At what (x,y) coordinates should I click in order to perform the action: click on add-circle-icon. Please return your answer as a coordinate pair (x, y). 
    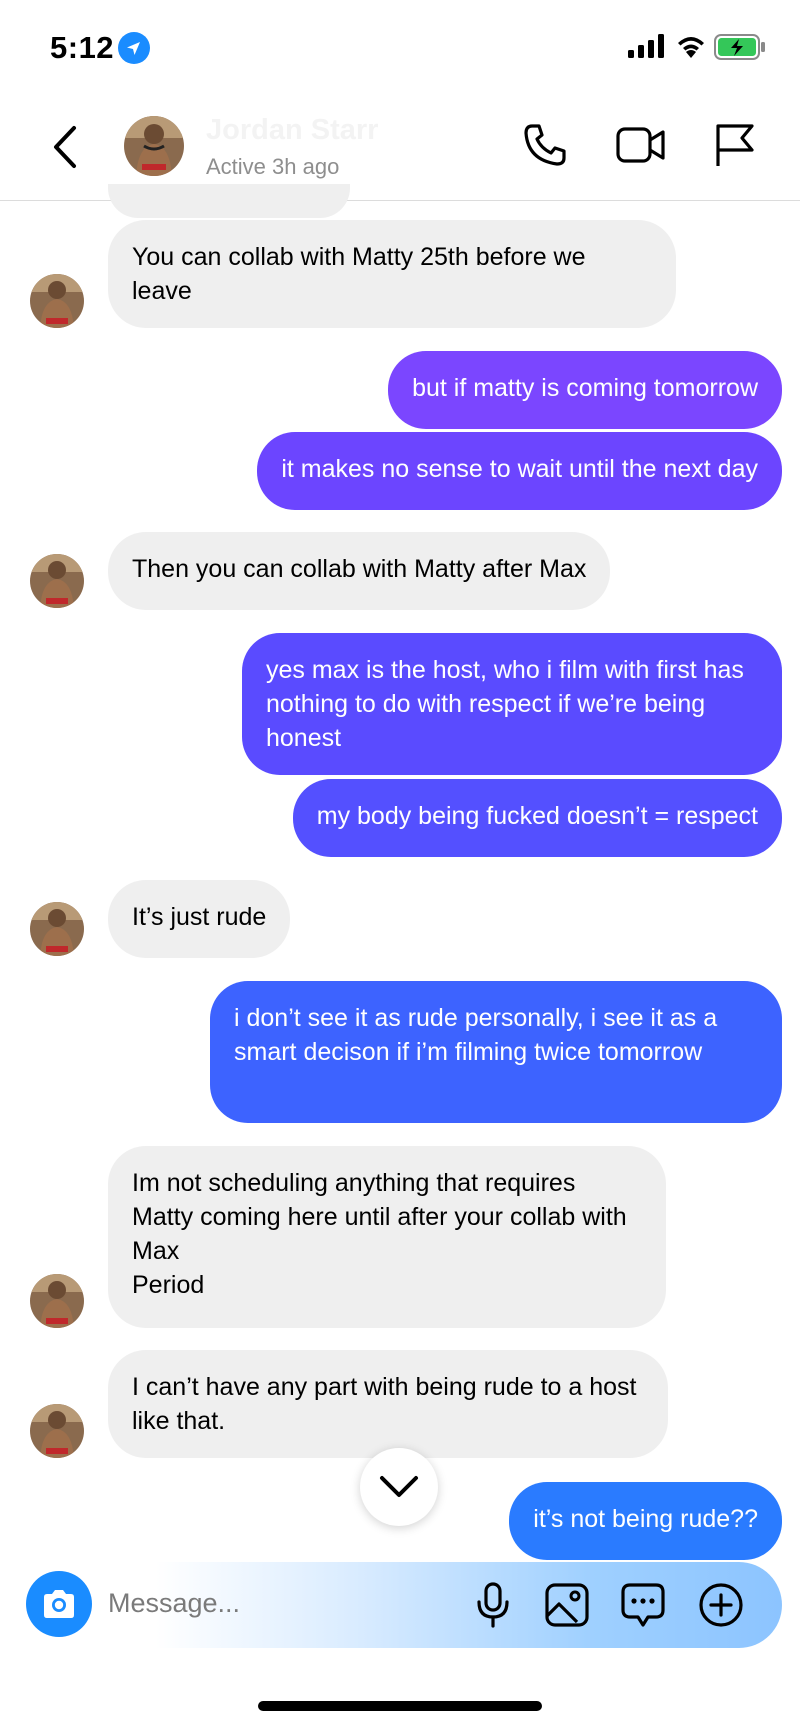
    Looking at the image, I should click on (721, 1605).